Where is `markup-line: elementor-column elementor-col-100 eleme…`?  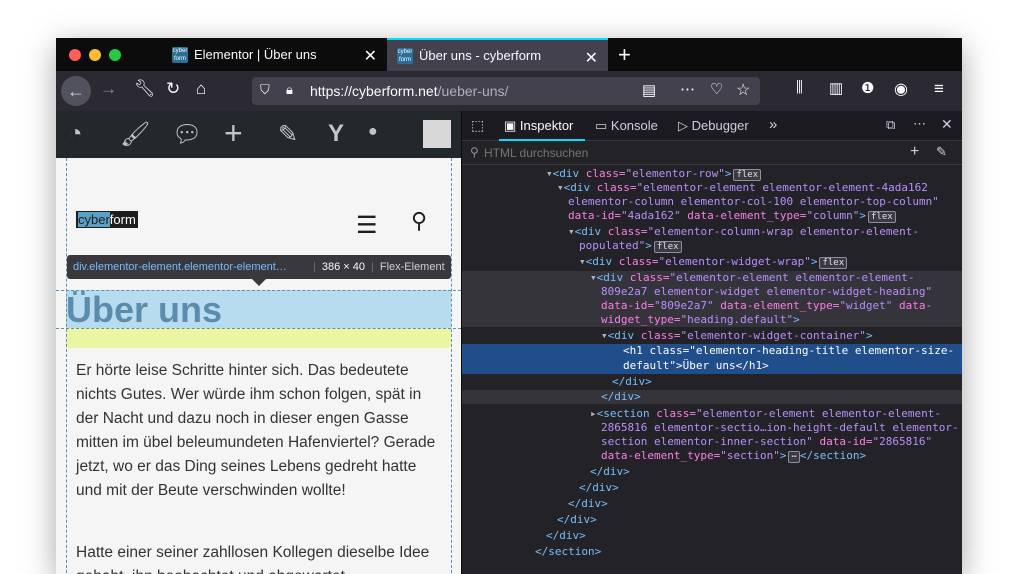 markup-line: elementor-column elementor-col-100 eleme… is located at coordinates (753, 201).